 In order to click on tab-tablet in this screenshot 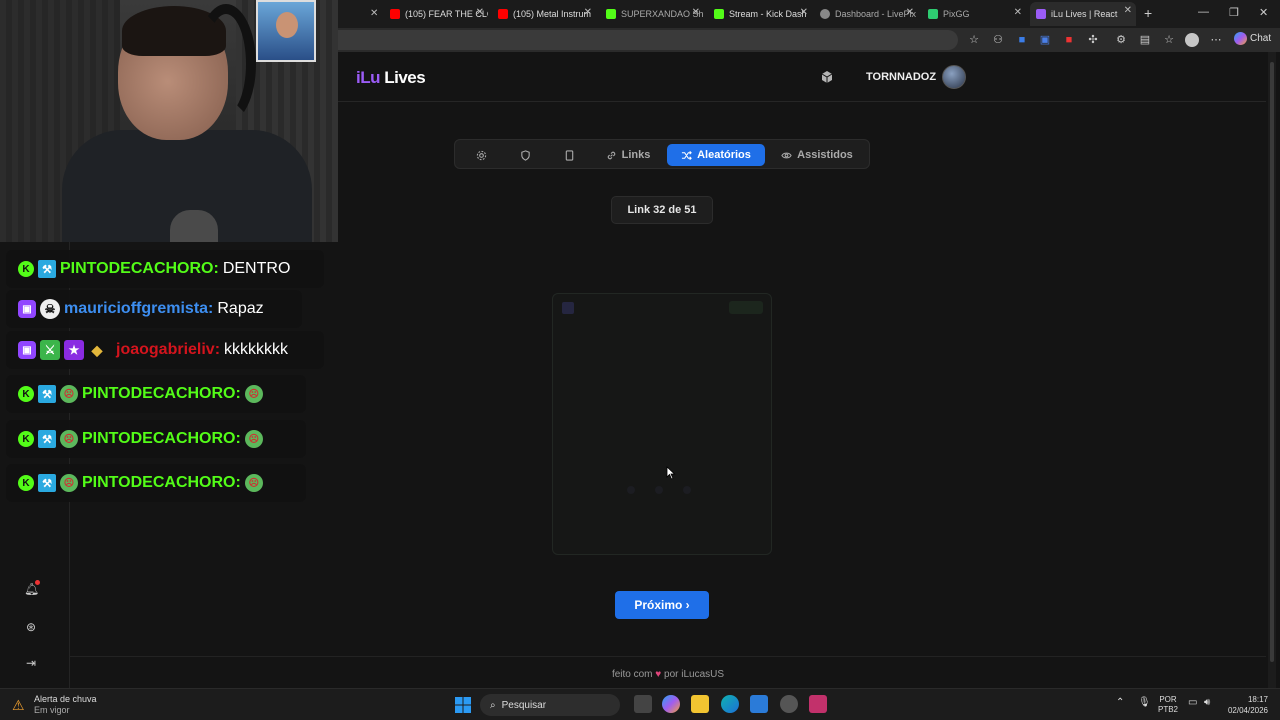, I will do `click(569, 155)`.